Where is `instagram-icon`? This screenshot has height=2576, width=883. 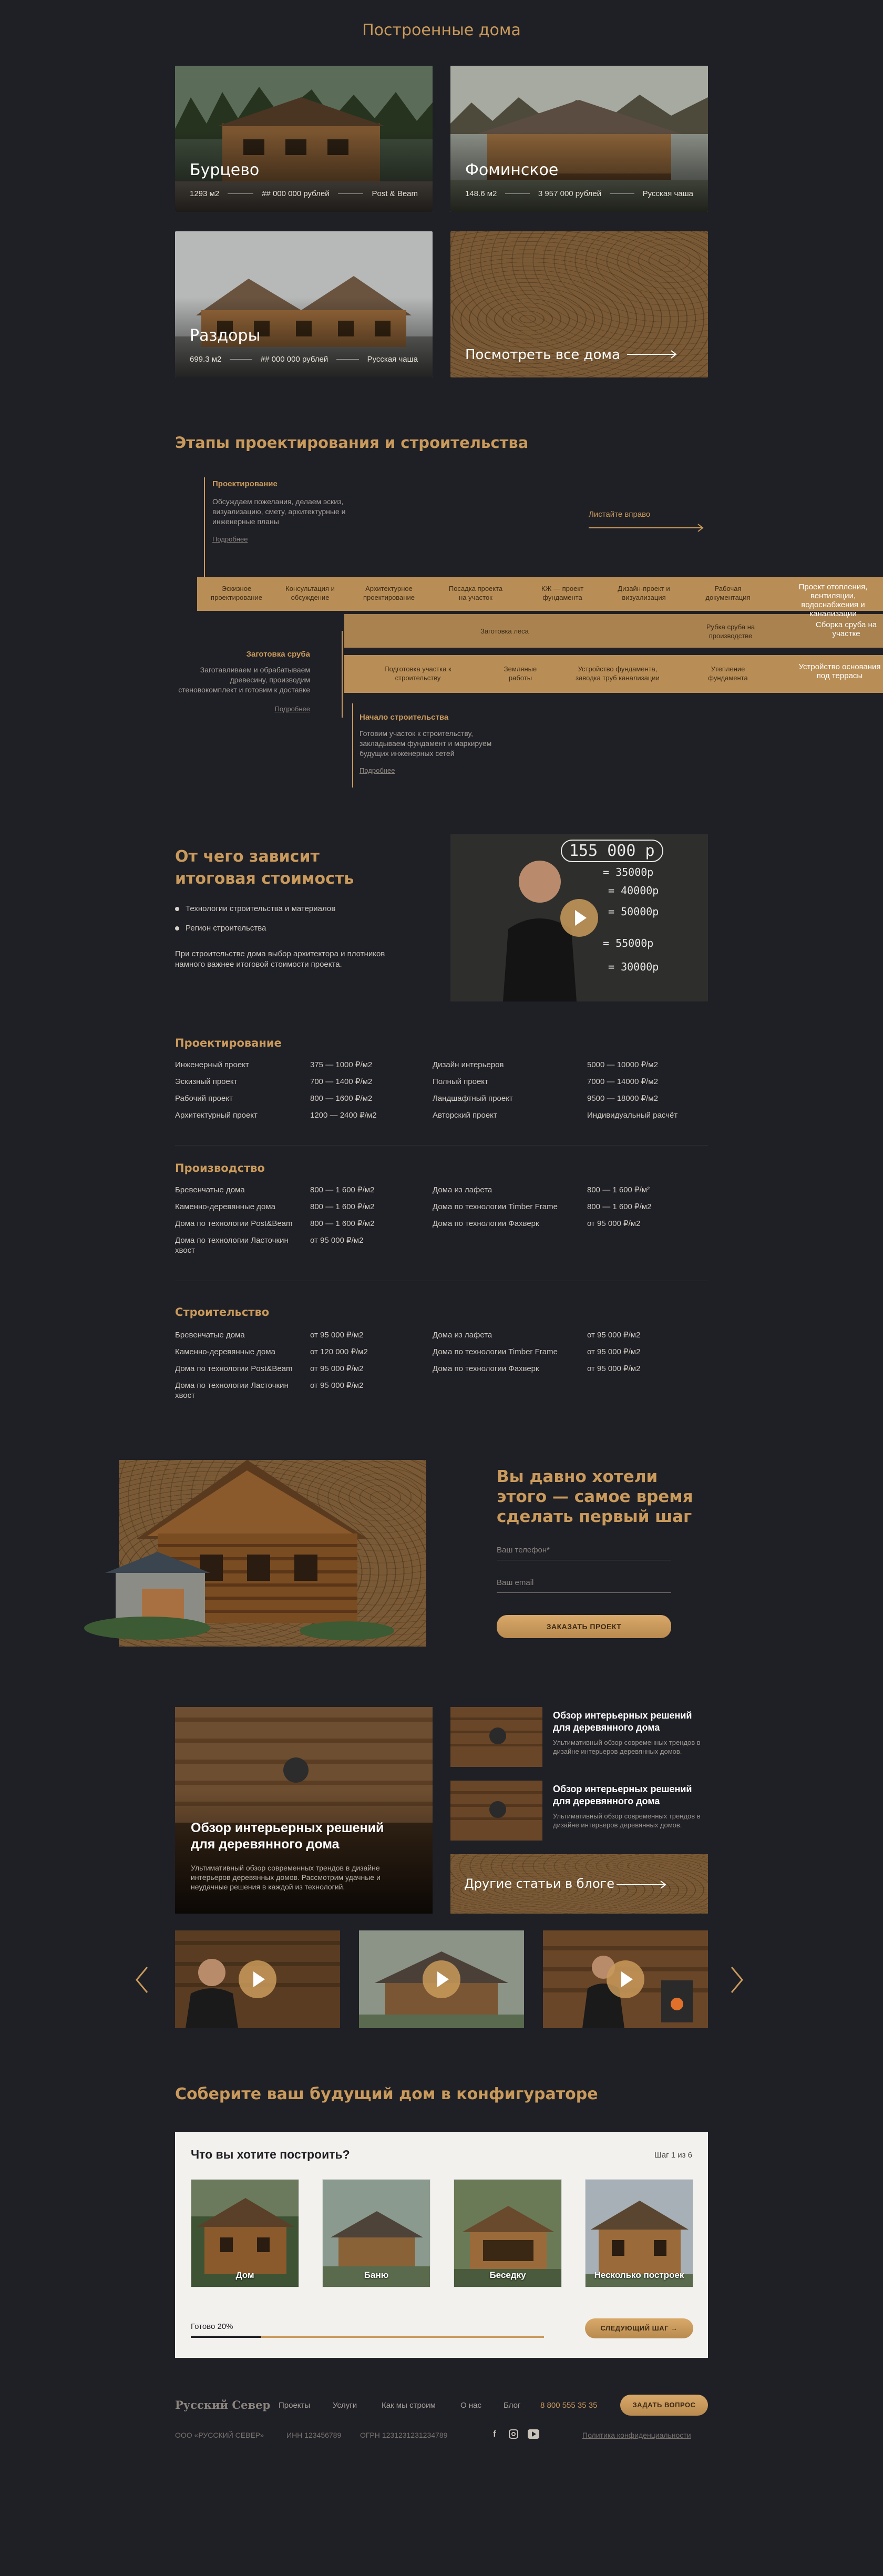
instagram-icon is located at coordinates (513, 2434).